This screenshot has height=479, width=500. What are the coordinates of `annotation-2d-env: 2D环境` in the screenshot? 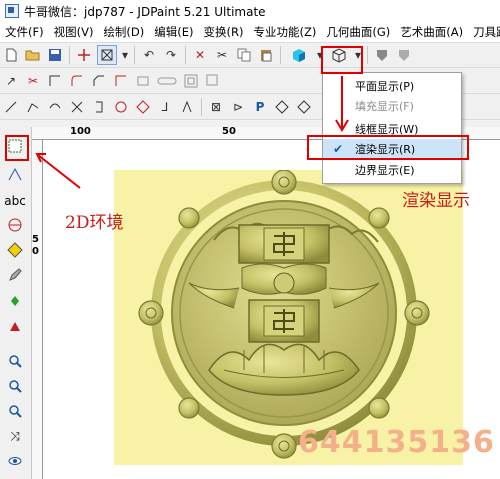 It's located at (94, 223).